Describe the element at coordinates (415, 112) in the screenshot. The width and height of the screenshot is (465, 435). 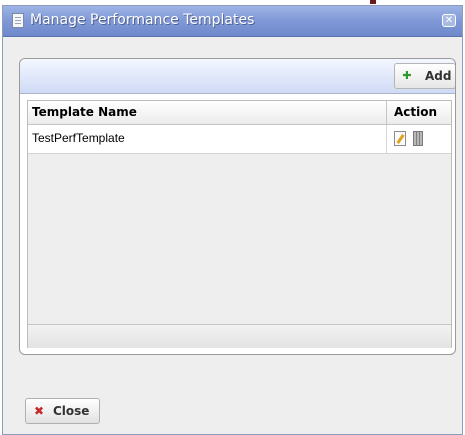
I see `column-header-action: Action` at that location.